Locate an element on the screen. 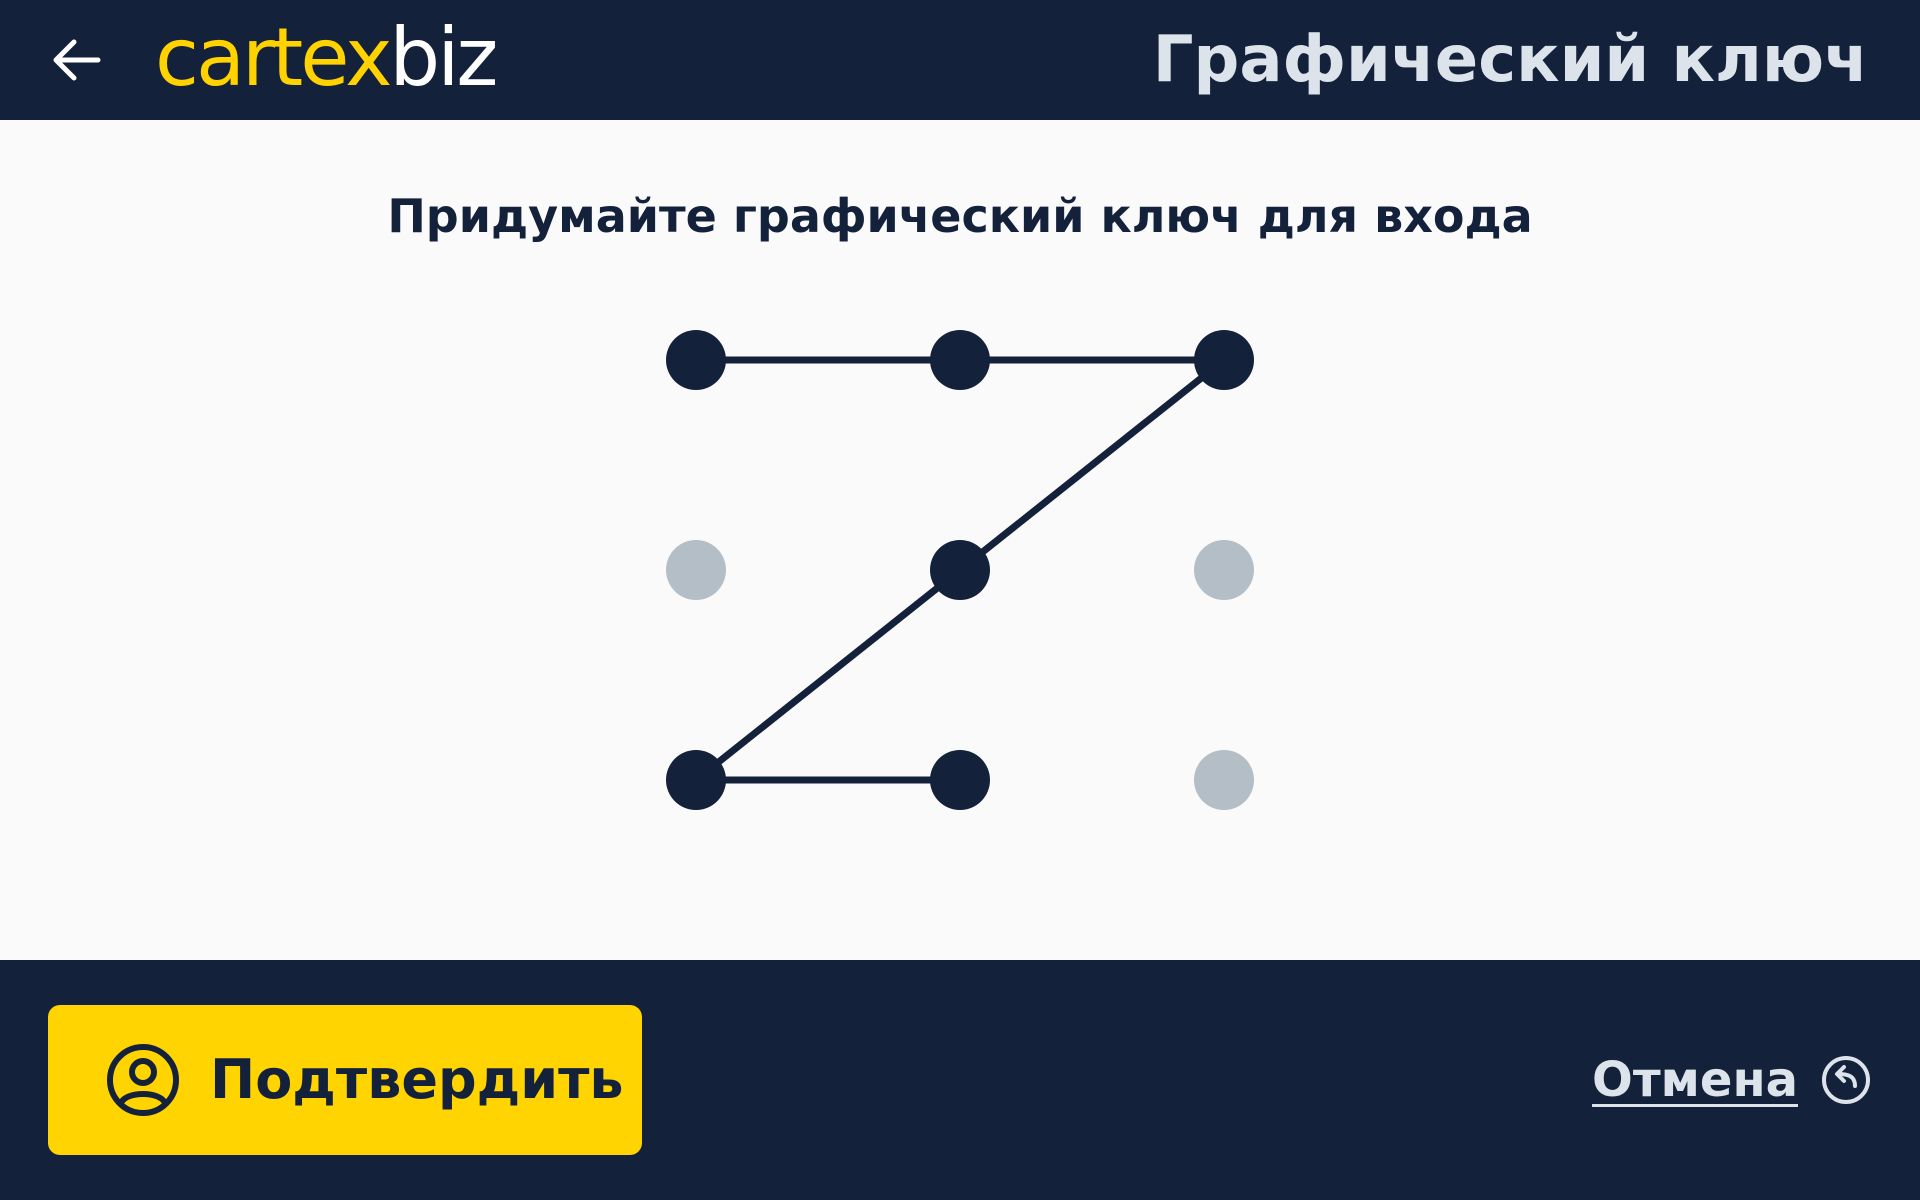 This screenshot has height=1200, width=1920. brand-logo: cartexbiz is located at coordinates (326, 57).